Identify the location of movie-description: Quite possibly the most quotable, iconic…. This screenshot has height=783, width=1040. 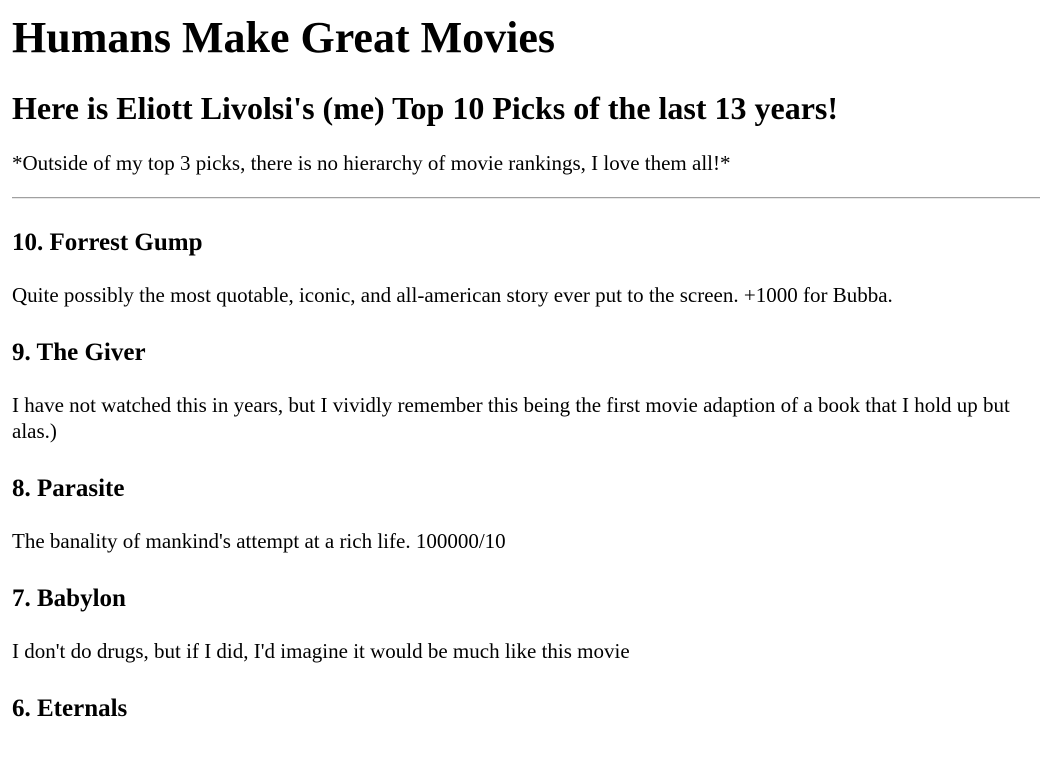
(452, 295).